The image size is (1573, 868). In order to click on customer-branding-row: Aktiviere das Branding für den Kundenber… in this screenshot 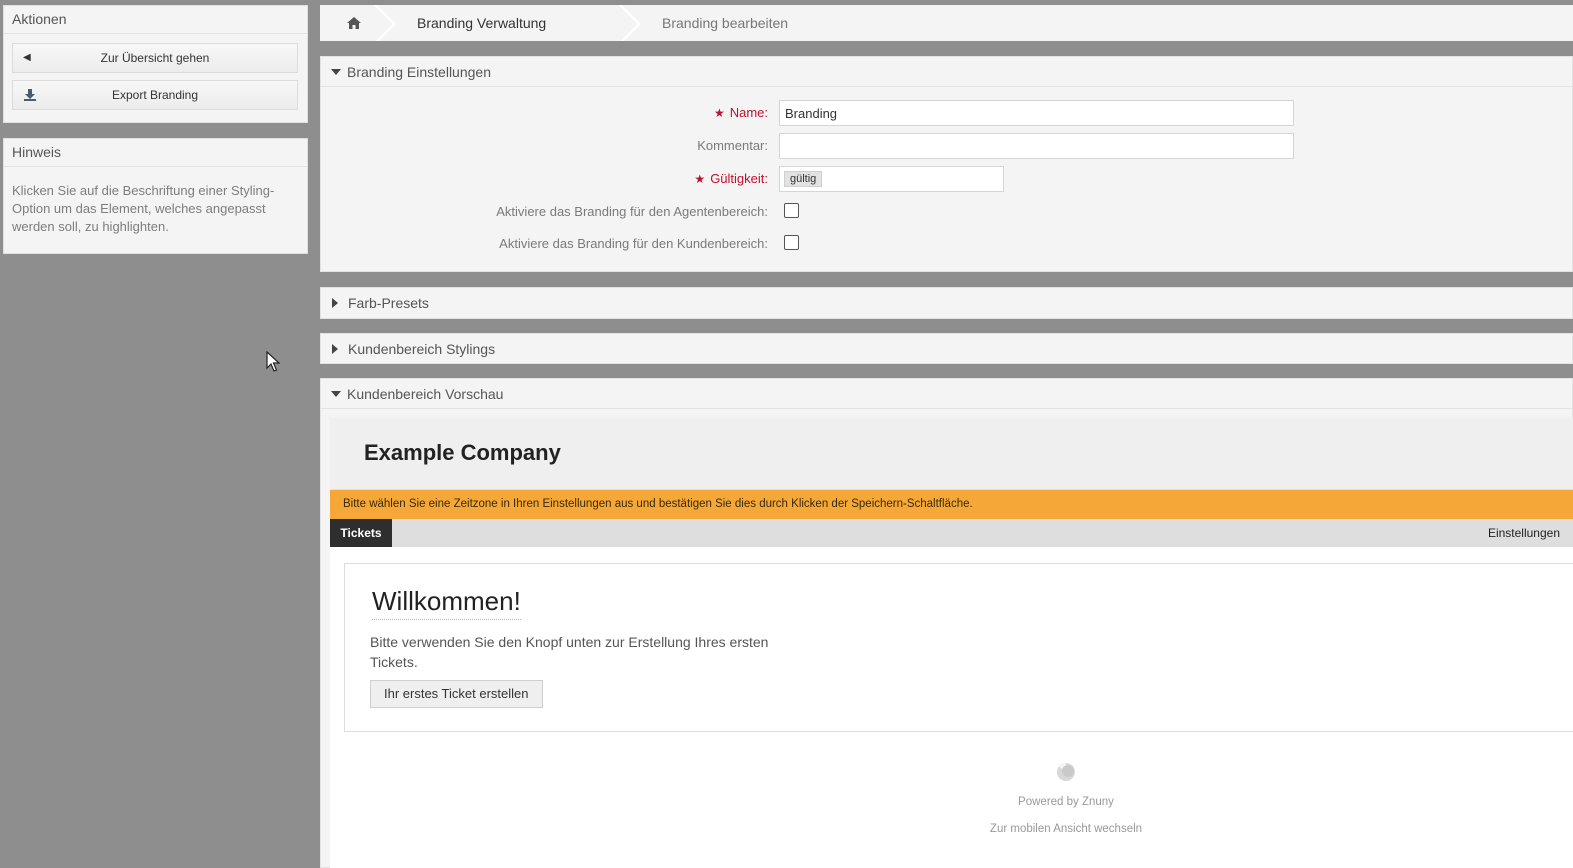, I will do `click(947, 244)`.